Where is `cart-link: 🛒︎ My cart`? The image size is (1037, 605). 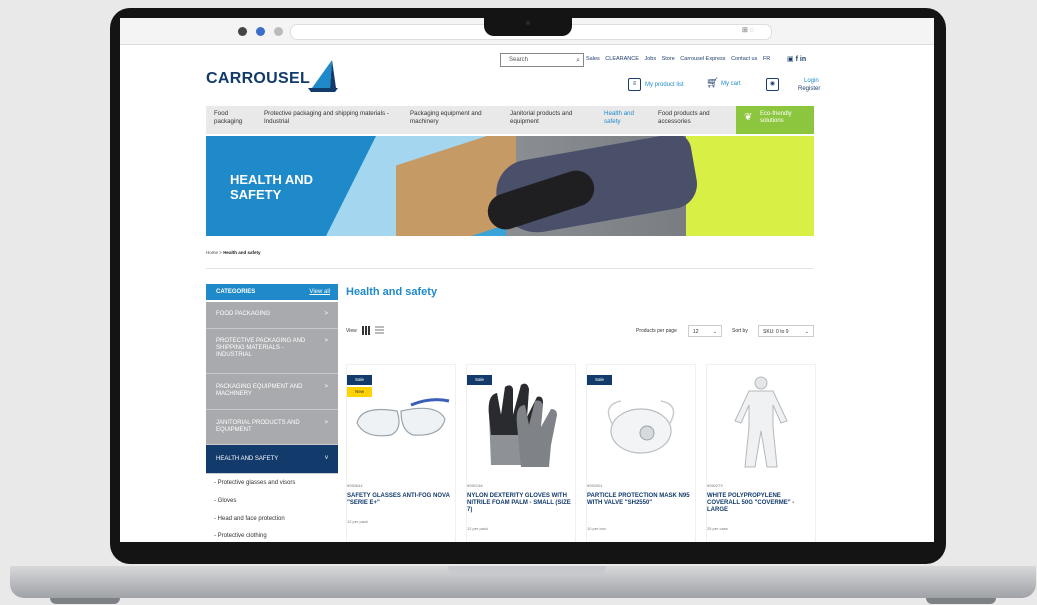
cart-link: 🛒︎ My cart is located at coordinates (723, 83).